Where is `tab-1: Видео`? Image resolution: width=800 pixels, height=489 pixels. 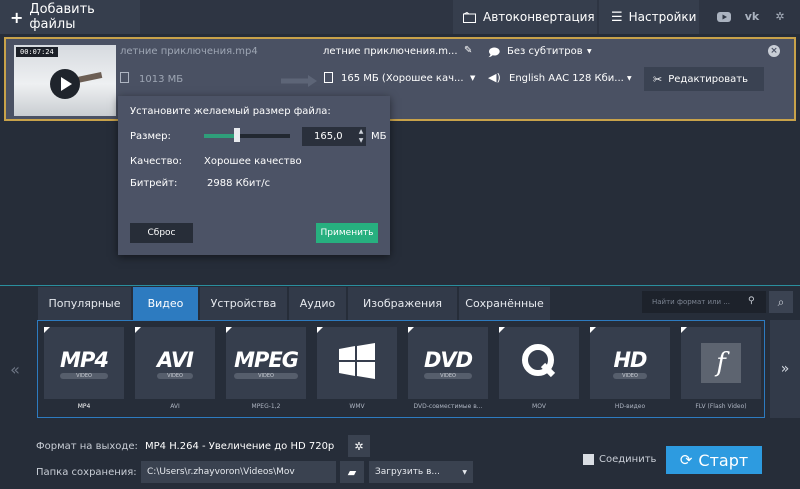
tab-1: Видео is located at coordinates (166, 303).